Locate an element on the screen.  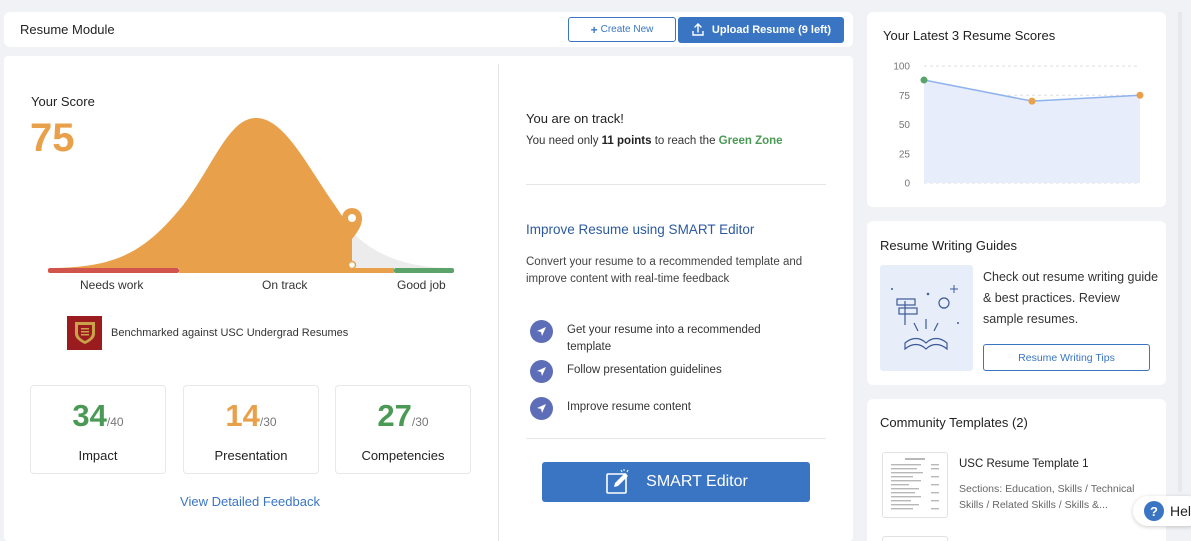
smart-step: Follow presentation guidelines is located at coordinates (663, 371).